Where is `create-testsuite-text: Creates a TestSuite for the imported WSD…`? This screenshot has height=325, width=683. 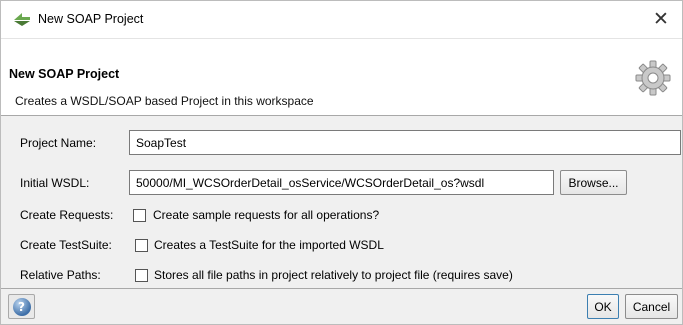
create-testsuite-text: Creates a TestSuite for the imported WSD… is located at coordinates (269, 245).